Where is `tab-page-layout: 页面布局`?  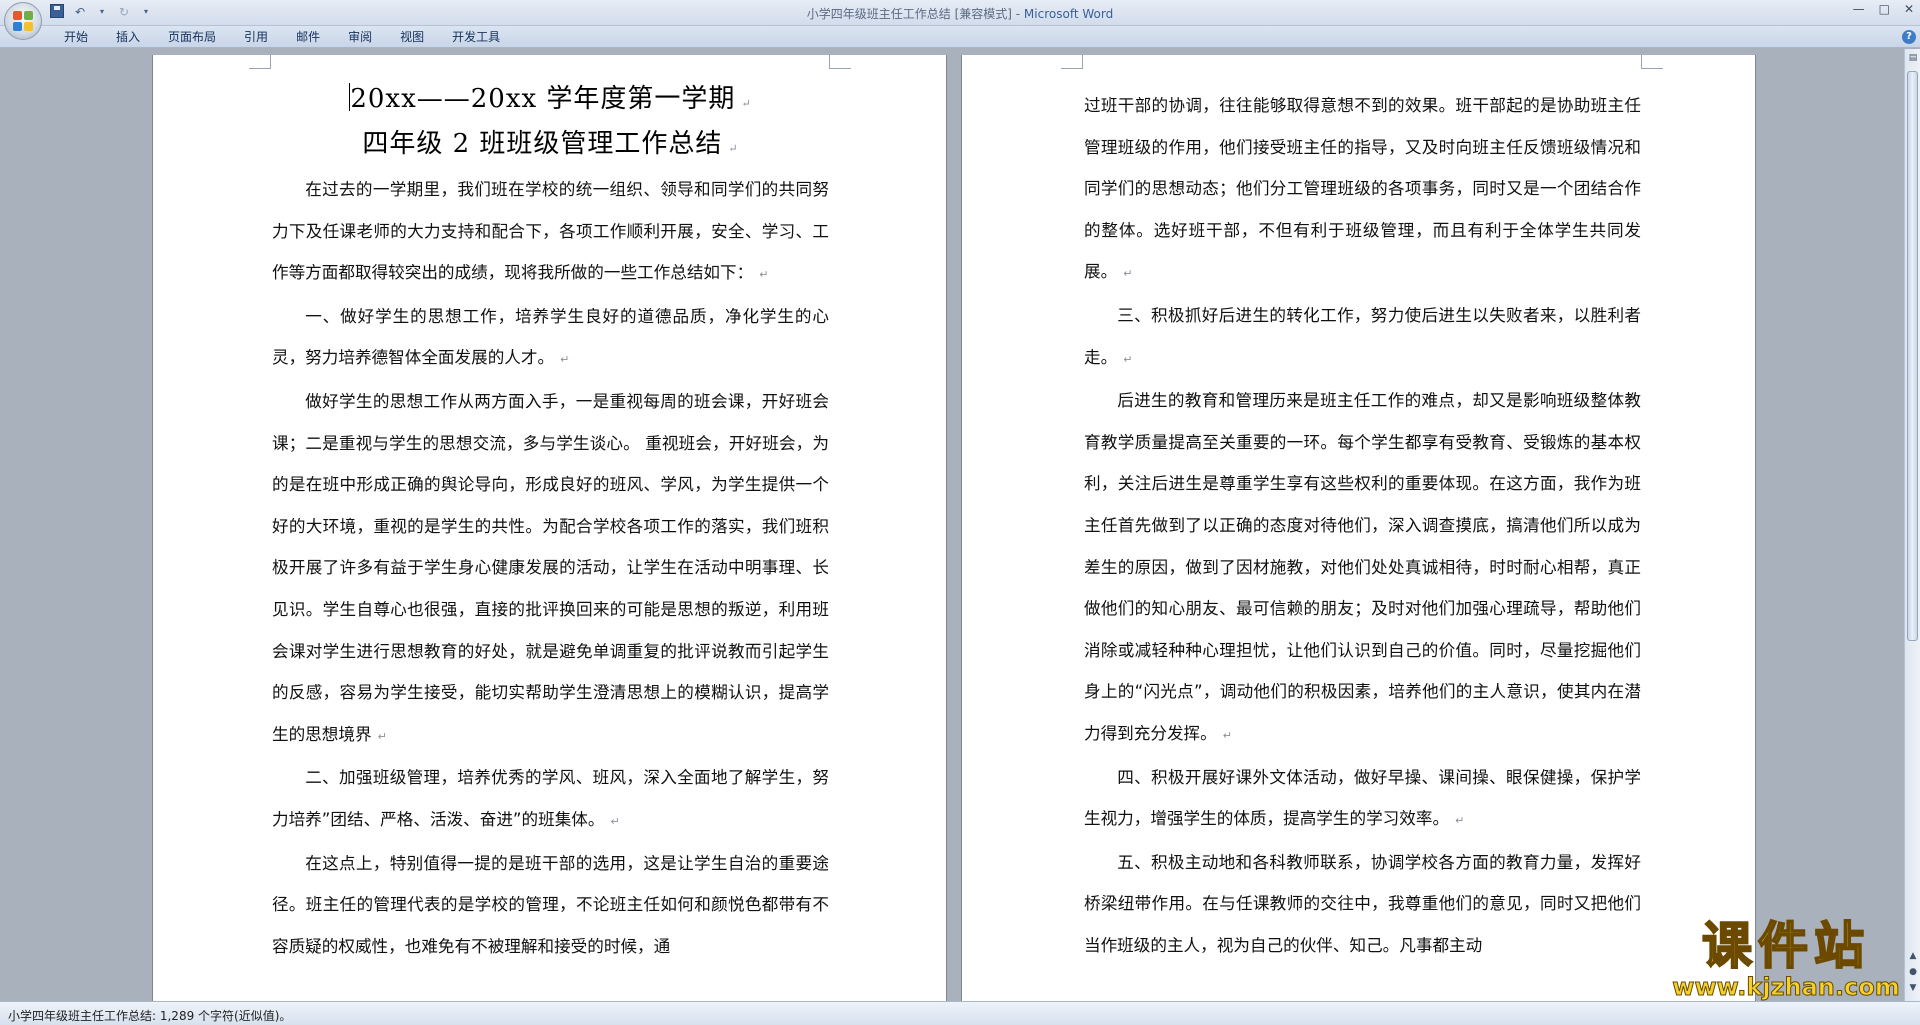
tab-page-layout: 页面布局 is located at coordinates (192, 37).